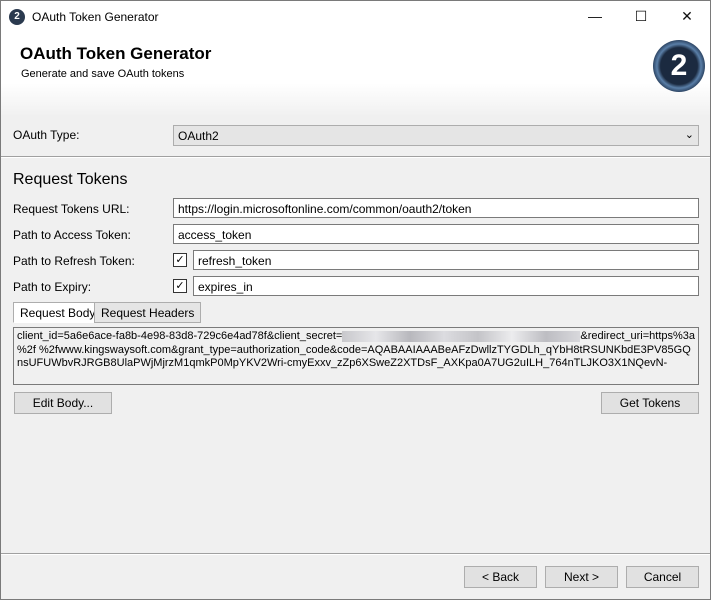 Image resolution: width=711 pixels, height=600 pixels. Describe the element at coordinates (650, 403) in the screenshot. I see `get-tokens-button: Get Tokens` at that location.